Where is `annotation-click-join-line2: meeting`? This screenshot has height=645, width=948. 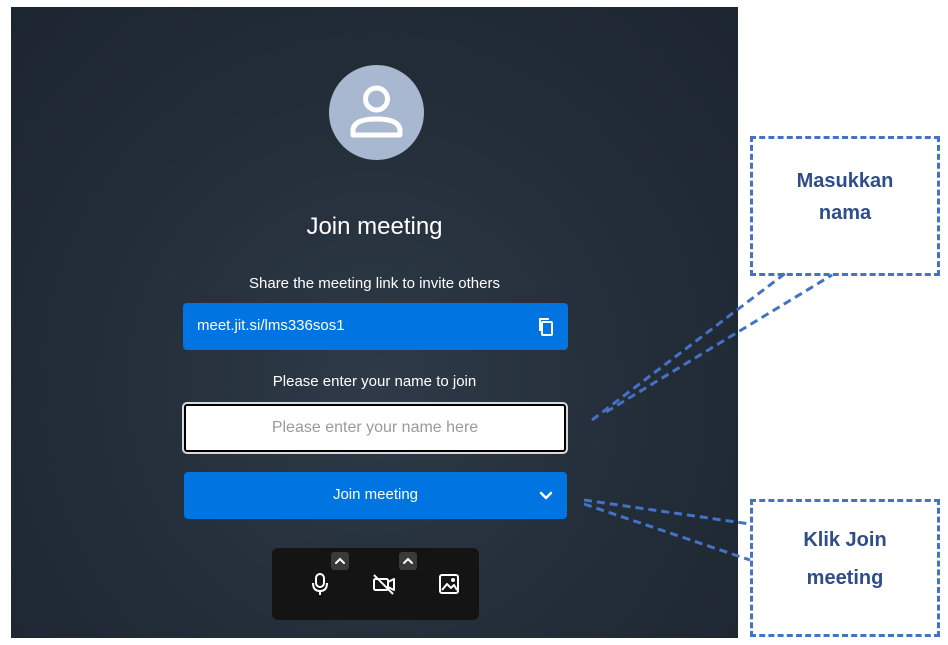
annotation-click-join-line2: meeting is located at coordinates (845, 578).